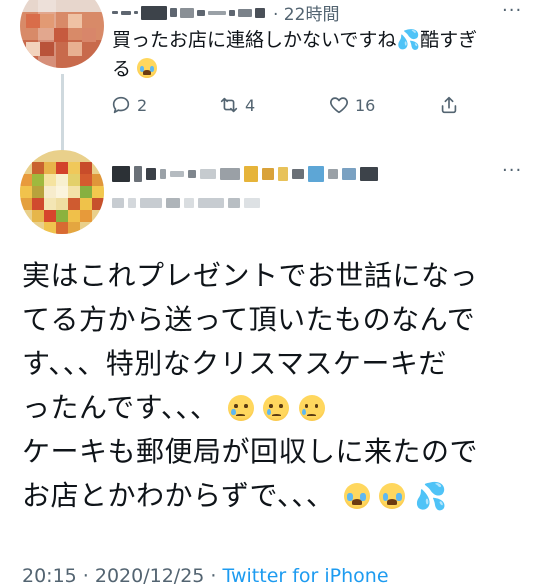 This screenshot has height=587, width=550. What do you see at coordinates (250, 451) in the screenshot?
I see `main-text-line-5: ケーキも郵便局が回収しに来たので` at bounding box center [250, 451].